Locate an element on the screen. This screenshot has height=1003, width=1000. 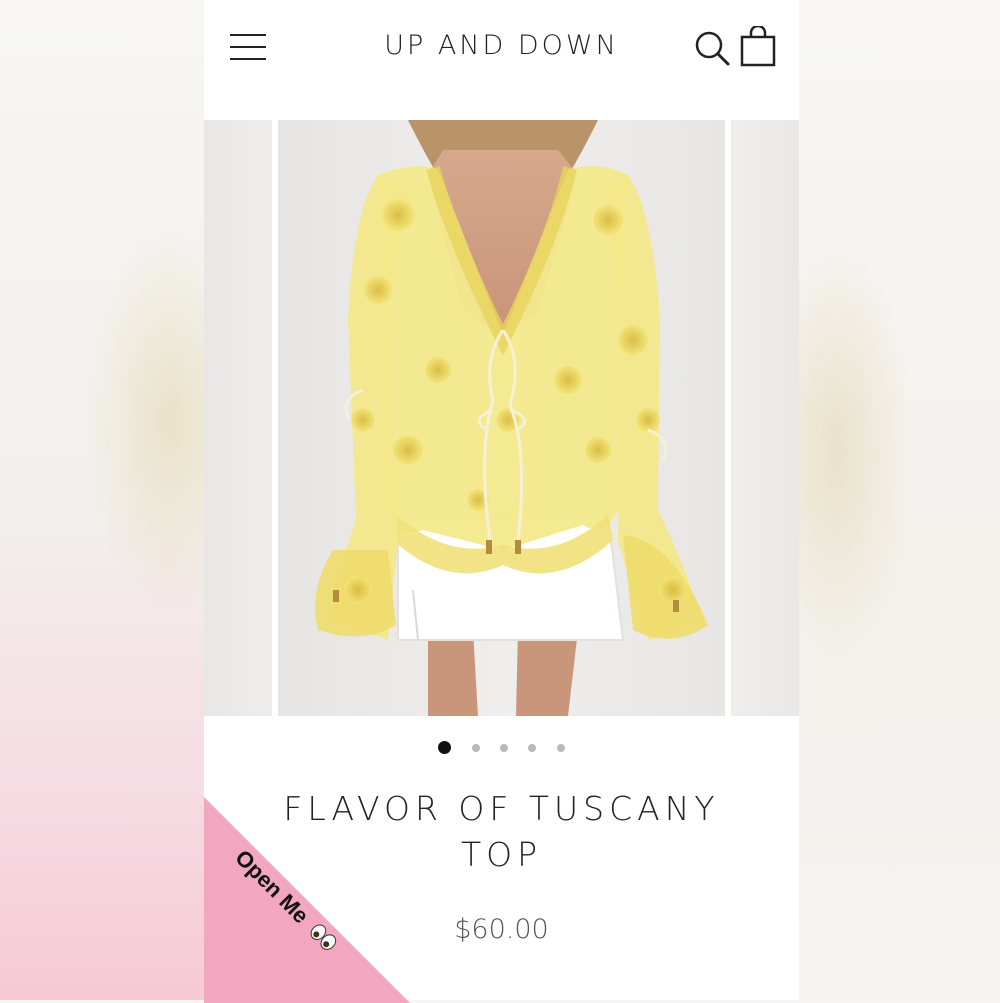
gallery-pagination-dots is located at coordinates (501, 747).